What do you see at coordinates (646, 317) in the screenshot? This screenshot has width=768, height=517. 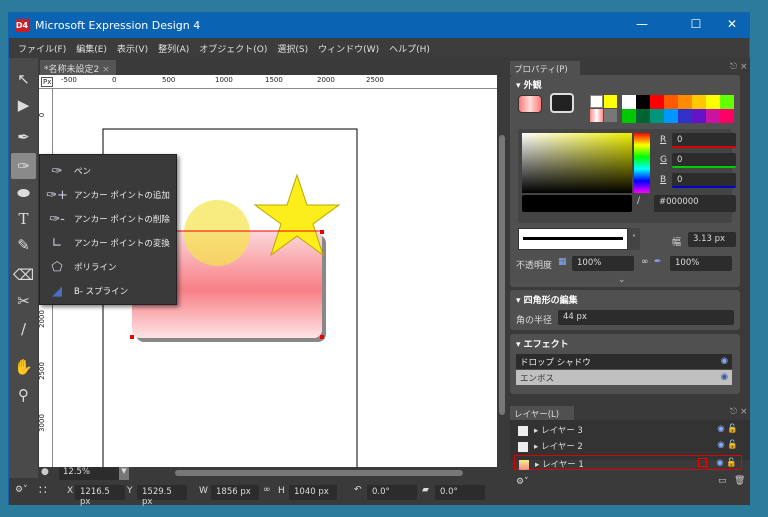 I see `radius-field: 44 px` at bounding box center [646, 317].